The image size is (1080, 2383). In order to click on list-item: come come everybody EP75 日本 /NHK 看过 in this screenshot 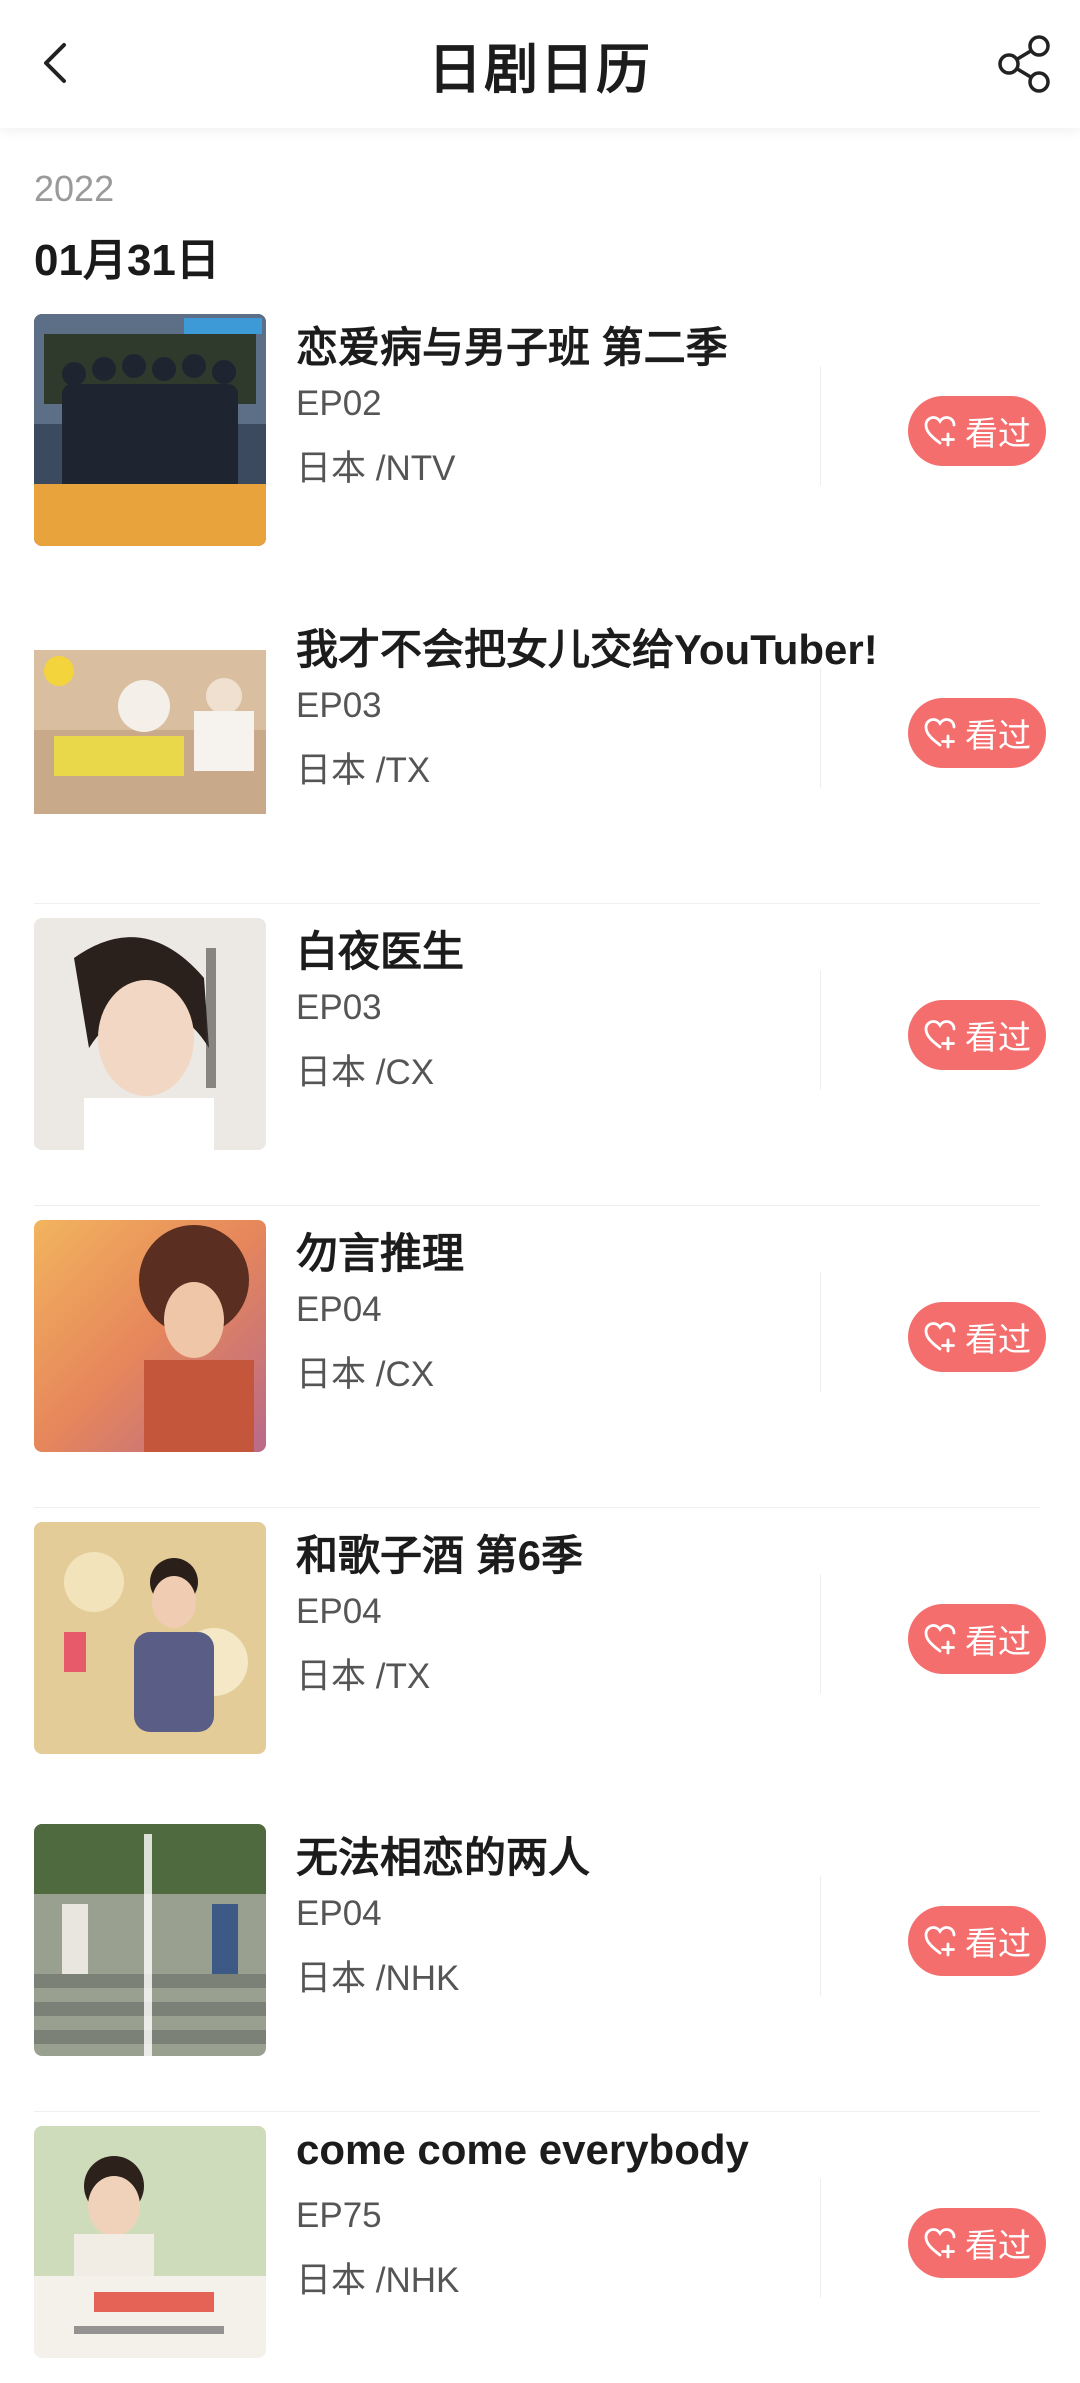, I will do `click(540, 2247)`.